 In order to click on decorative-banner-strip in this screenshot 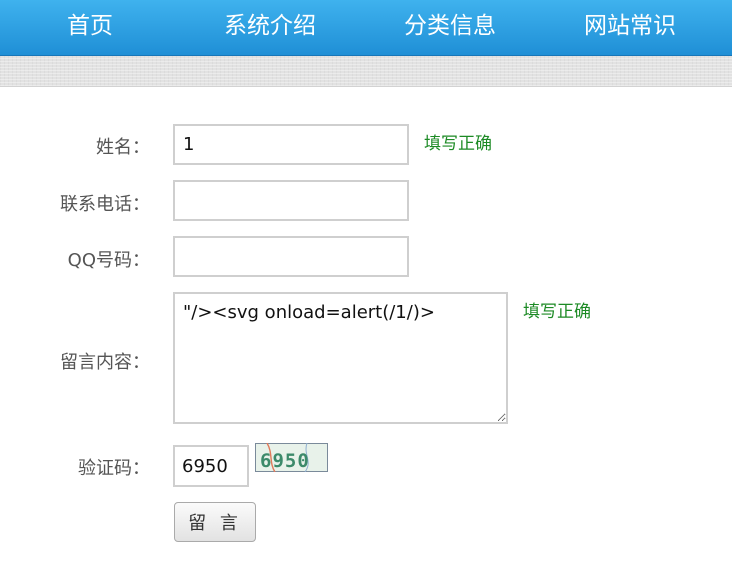, I will do `click(366, 71)`.